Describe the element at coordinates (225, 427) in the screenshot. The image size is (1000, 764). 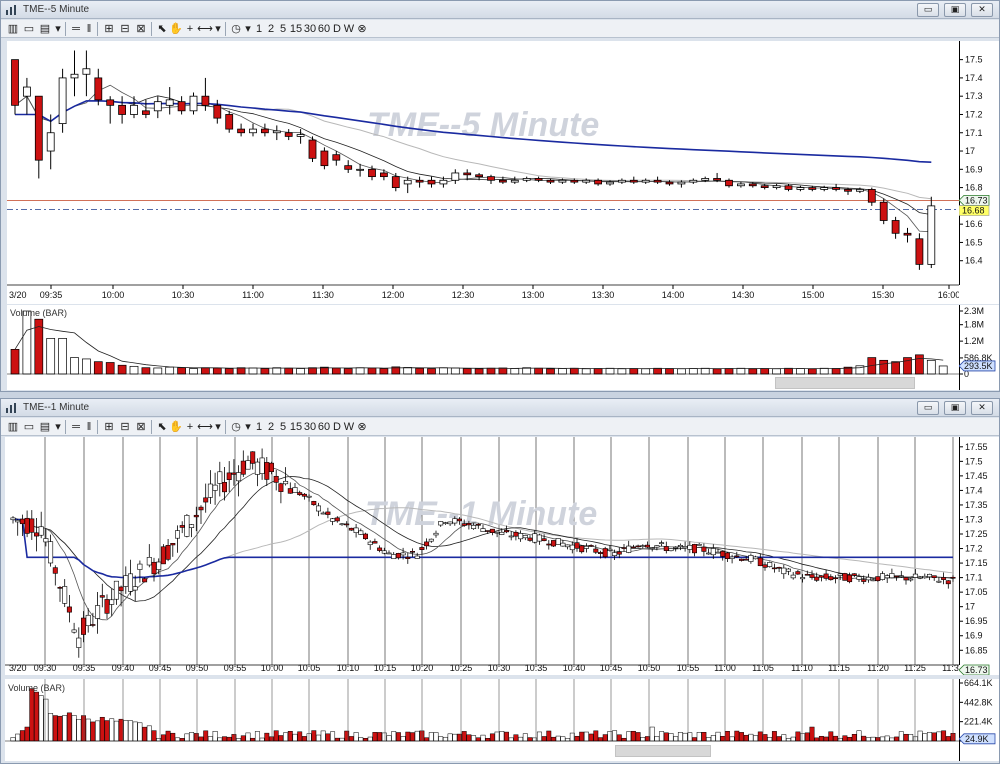
I see `toolbar-separator` at that location.